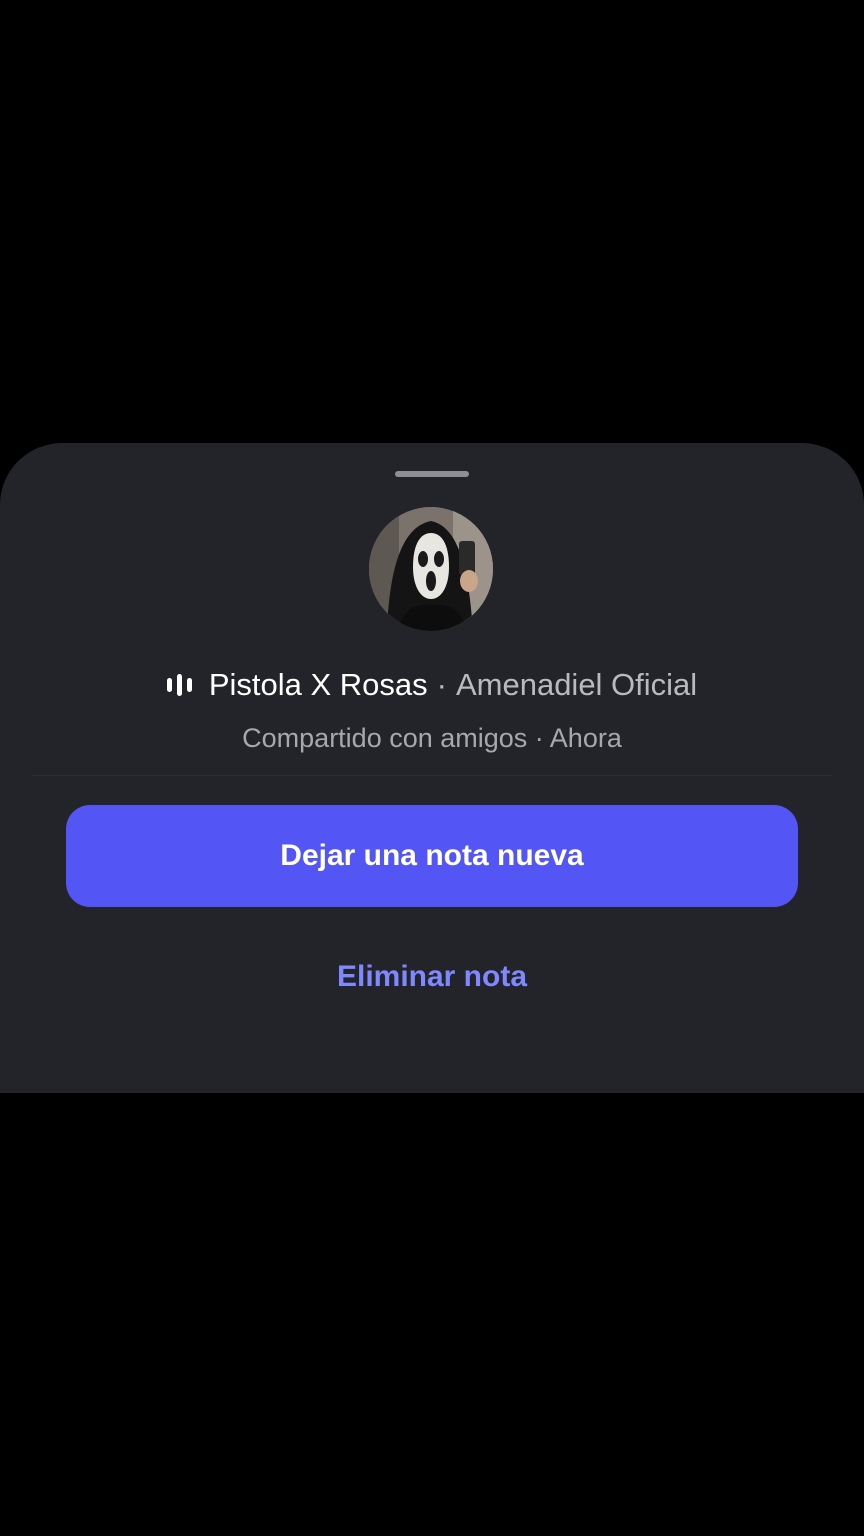  What do you see at coordinates (432, 775) in the screenshot?
I see `divider` at bounding box center [432, 775].